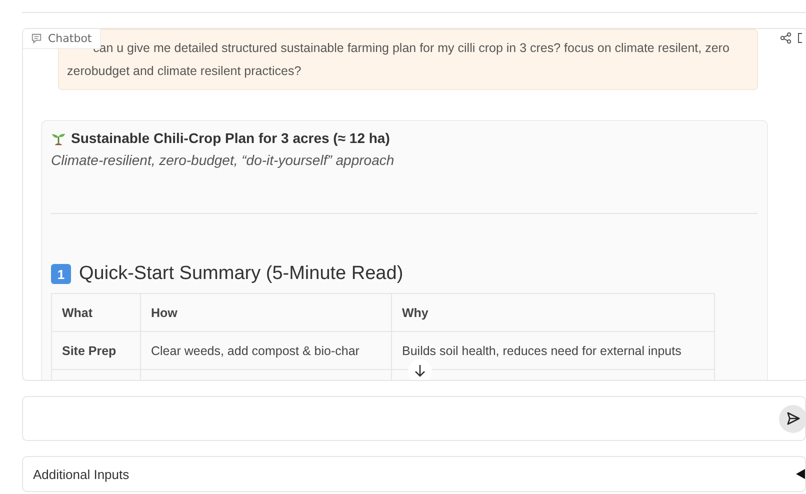  I want to click on column-header: Why, so click(553, 313).